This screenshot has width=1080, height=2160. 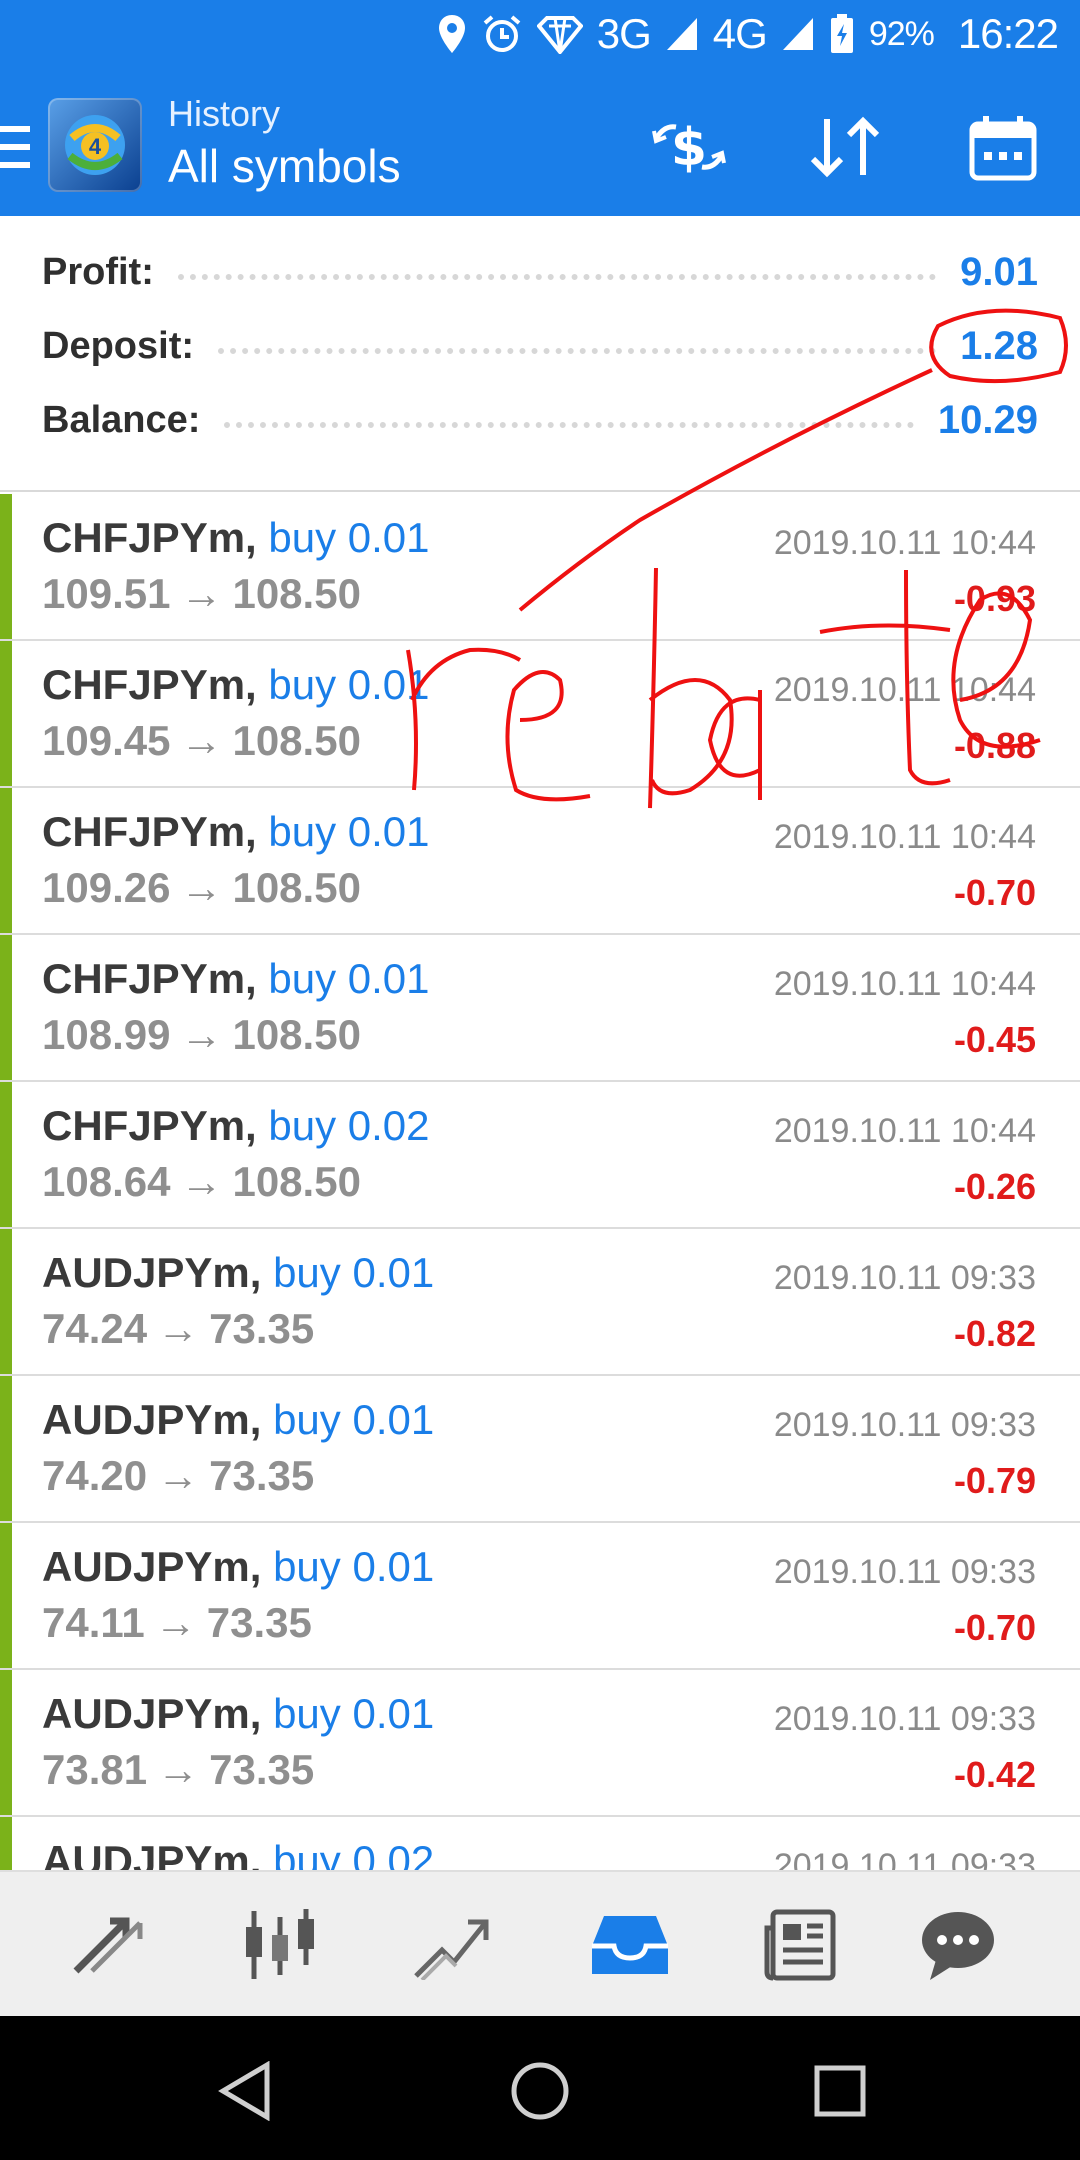 I want to click on deal-profit: -0.82, so click(x=994, y=1333).